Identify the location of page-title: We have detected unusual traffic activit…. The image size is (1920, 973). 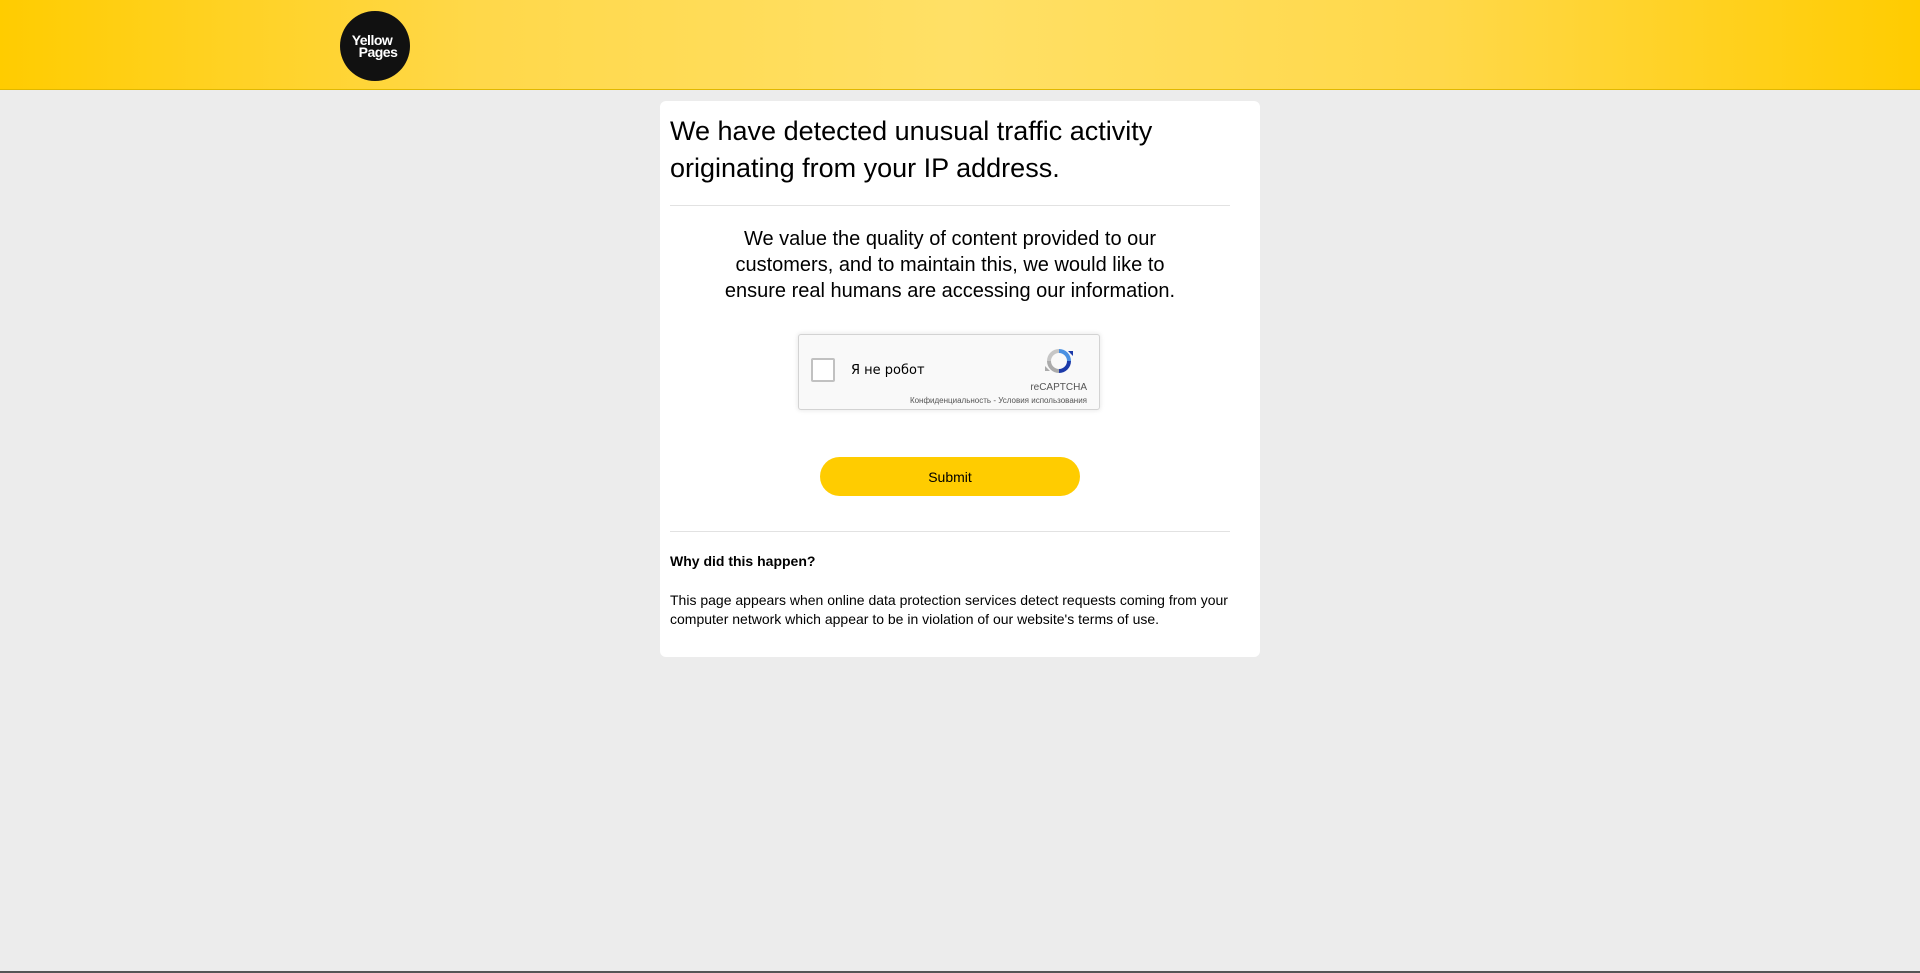
(911, 149).